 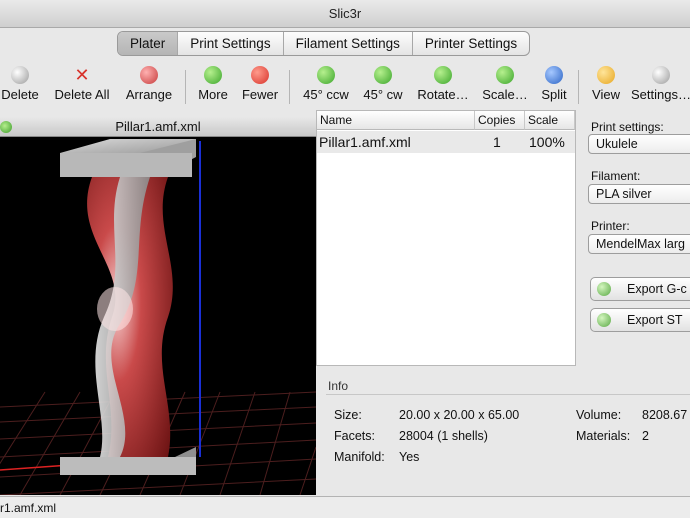 I want to click on tab-filament-settings: Filament Settings, so click(x=348, y=43).